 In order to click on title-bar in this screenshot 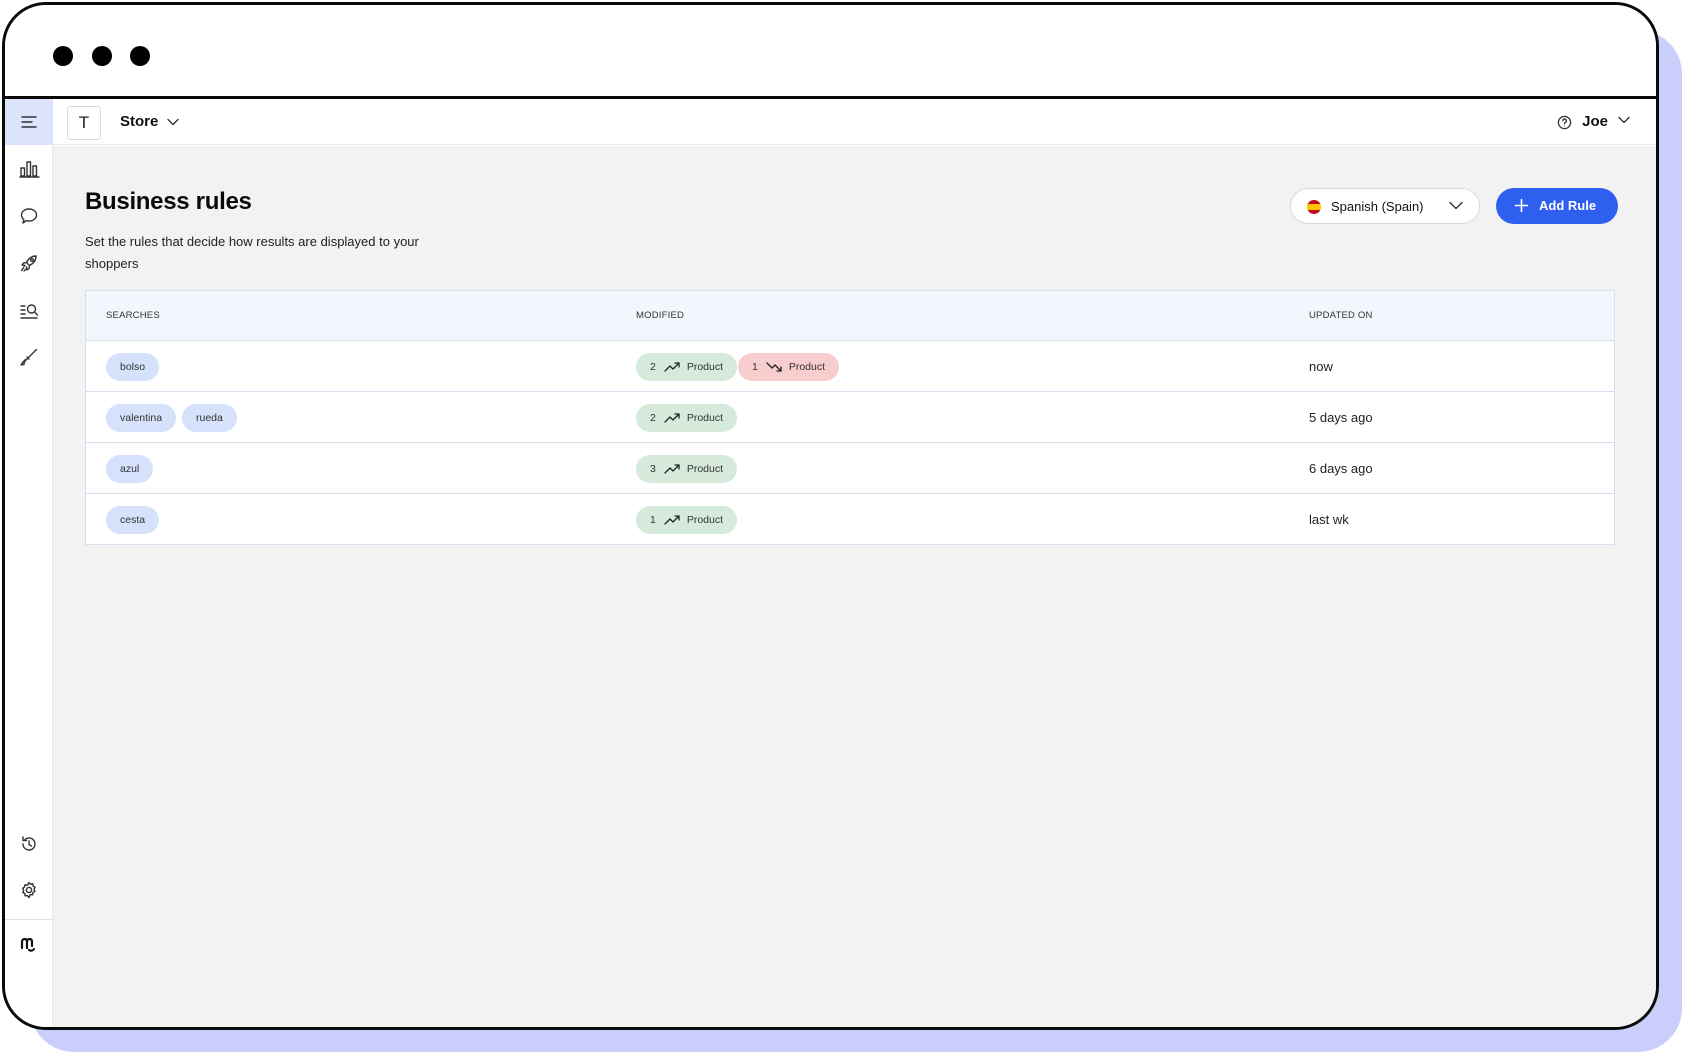, I will do `click(830, 52)`.